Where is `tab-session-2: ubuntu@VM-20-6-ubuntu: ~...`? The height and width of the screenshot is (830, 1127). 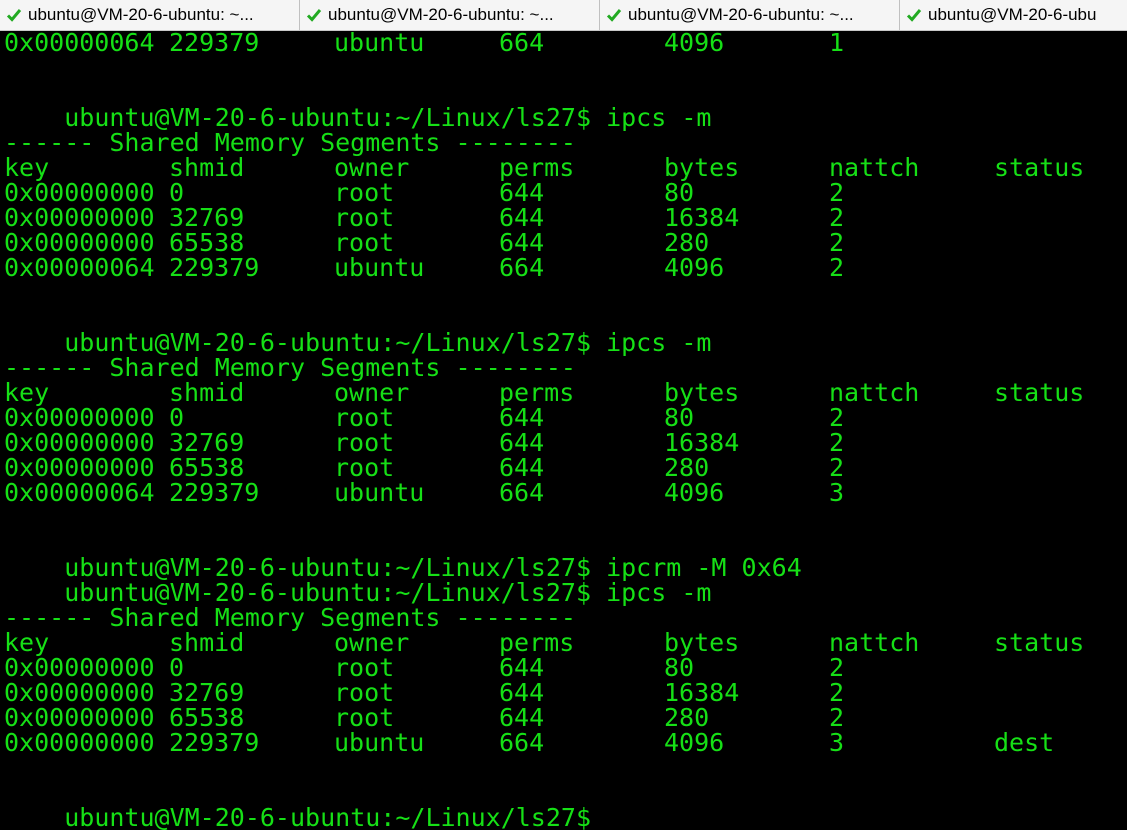 tab-session-2: ubuntu@VM-20-6-ubuntu: ~... is located at coordinates (450, 15).